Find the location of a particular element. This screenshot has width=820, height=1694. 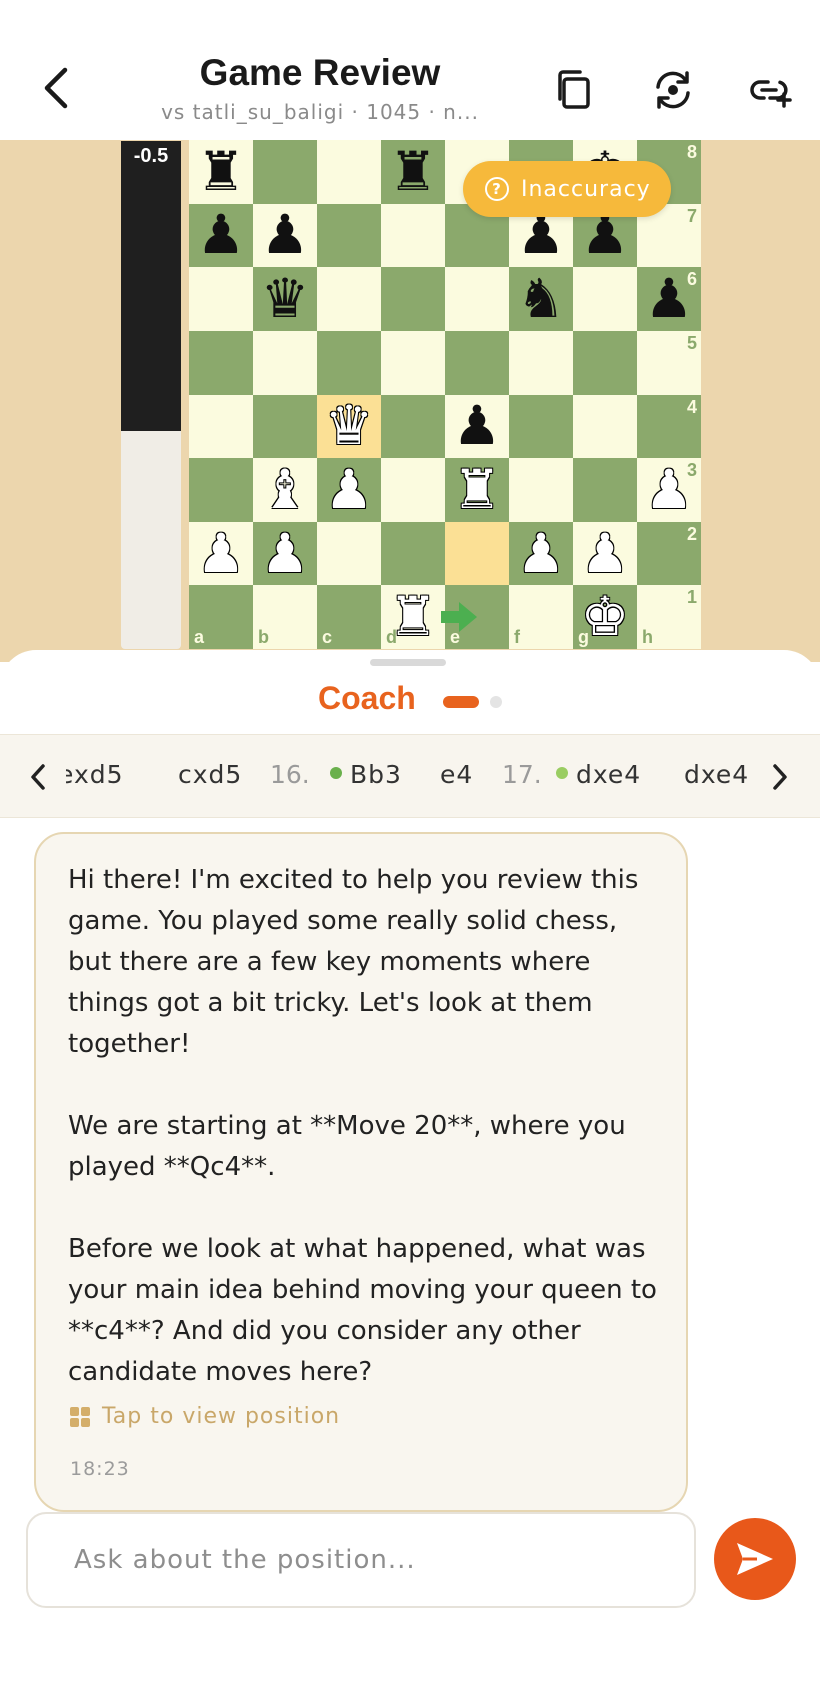

square-c1: c is located at coordinates (349, 617).